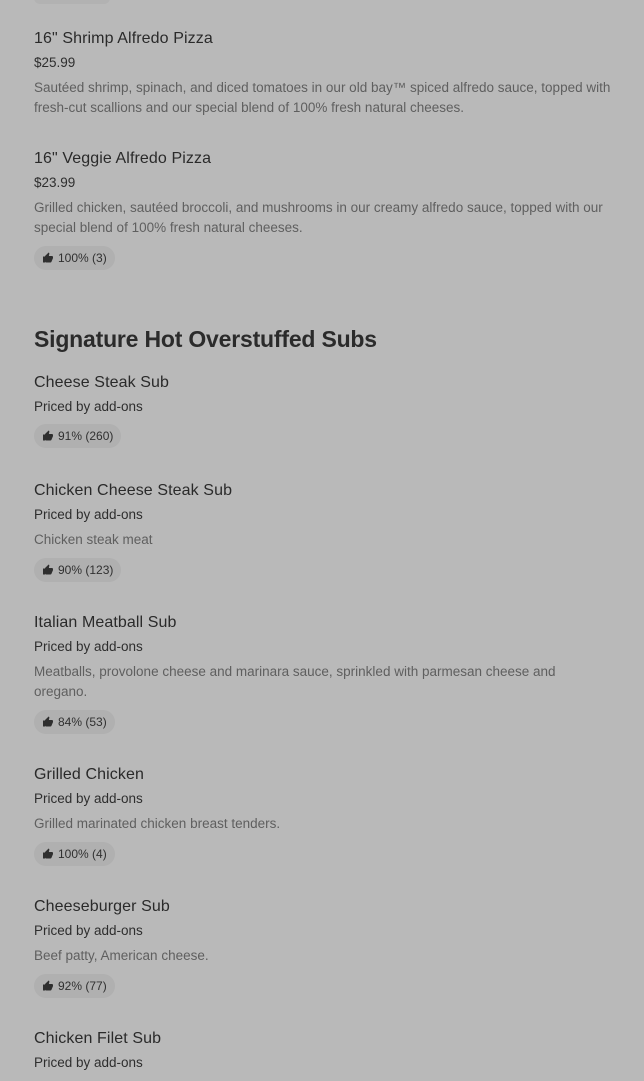 Image resolution: width=644 pixels, height=1081 pixels. Describe the element at coordinates (102, 906) in the screenshot. I see `item-name: Cheeseburger Sub` at that location.